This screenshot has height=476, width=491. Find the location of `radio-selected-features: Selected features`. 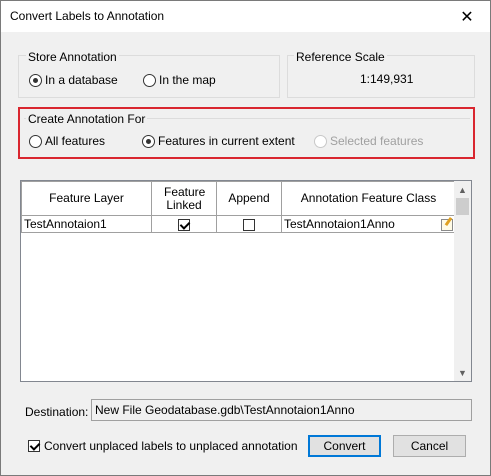

radio-selected-features: Selected features is located at coordinates (368, 141).